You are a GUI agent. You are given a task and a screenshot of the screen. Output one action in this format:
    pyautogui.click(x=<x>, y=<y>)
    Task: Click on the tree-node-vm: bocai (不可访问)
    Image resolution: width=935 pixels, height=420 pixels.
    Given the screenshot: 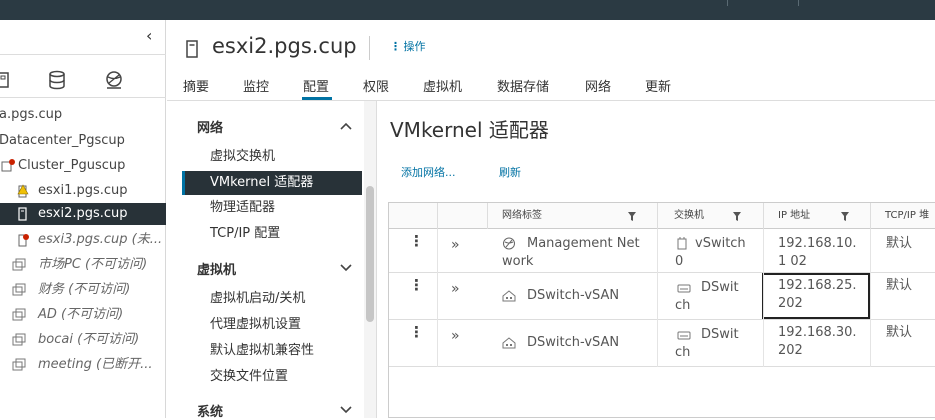 What is the action you would take?
    pyautogui.click(x=83, y=340)
    